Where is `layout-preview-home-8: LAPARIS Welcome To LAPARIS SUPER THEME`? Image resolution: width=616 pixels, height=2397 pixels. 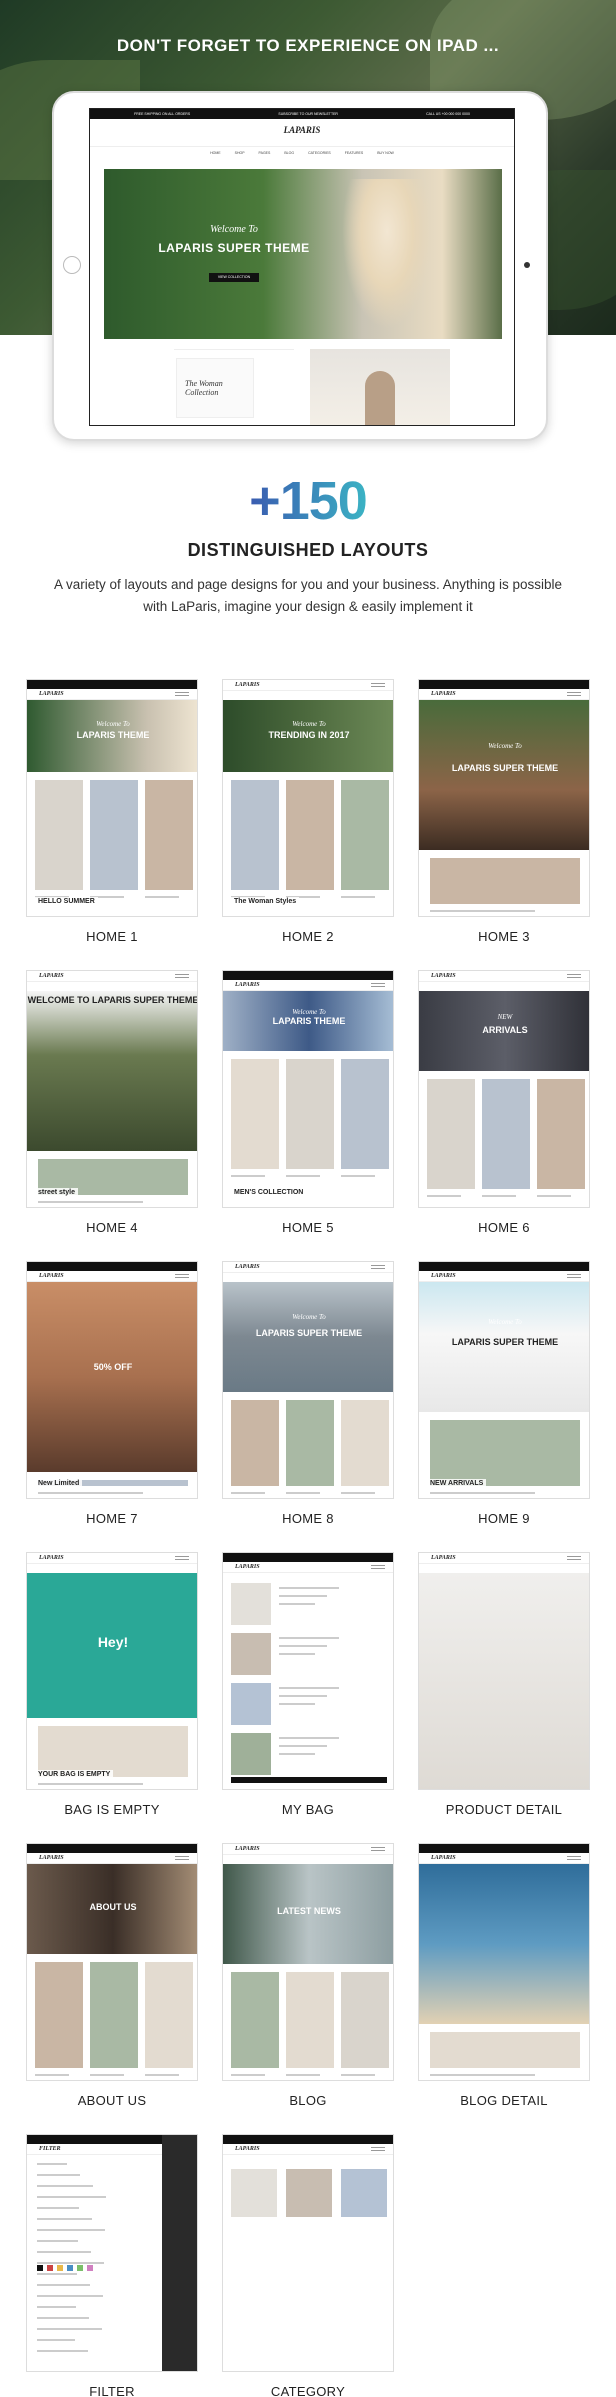
layout-preview-home-8: LAPARIS Welcome To LAPARIS SUPER THEME is located at coordinates (308, 1380).